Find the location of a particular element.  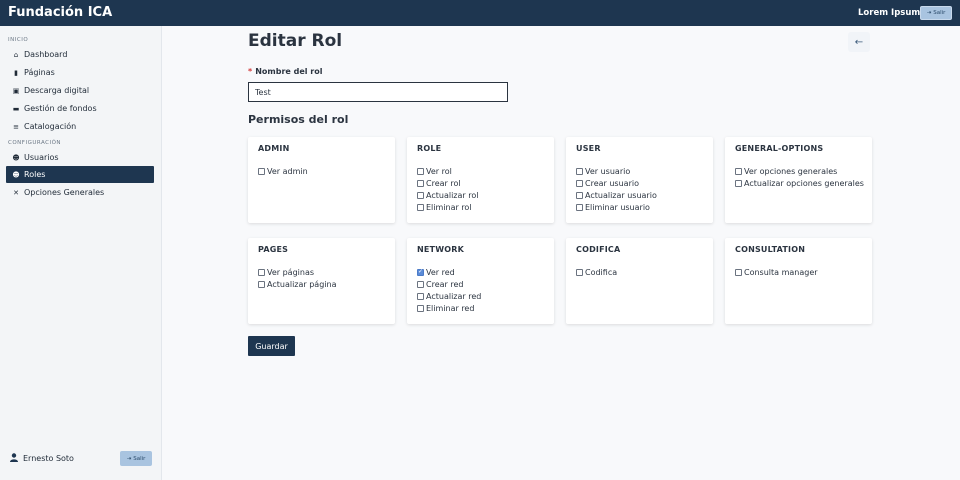

permission-card-codifica: CODIFICA Codifica is located at coordinates (639, 281).